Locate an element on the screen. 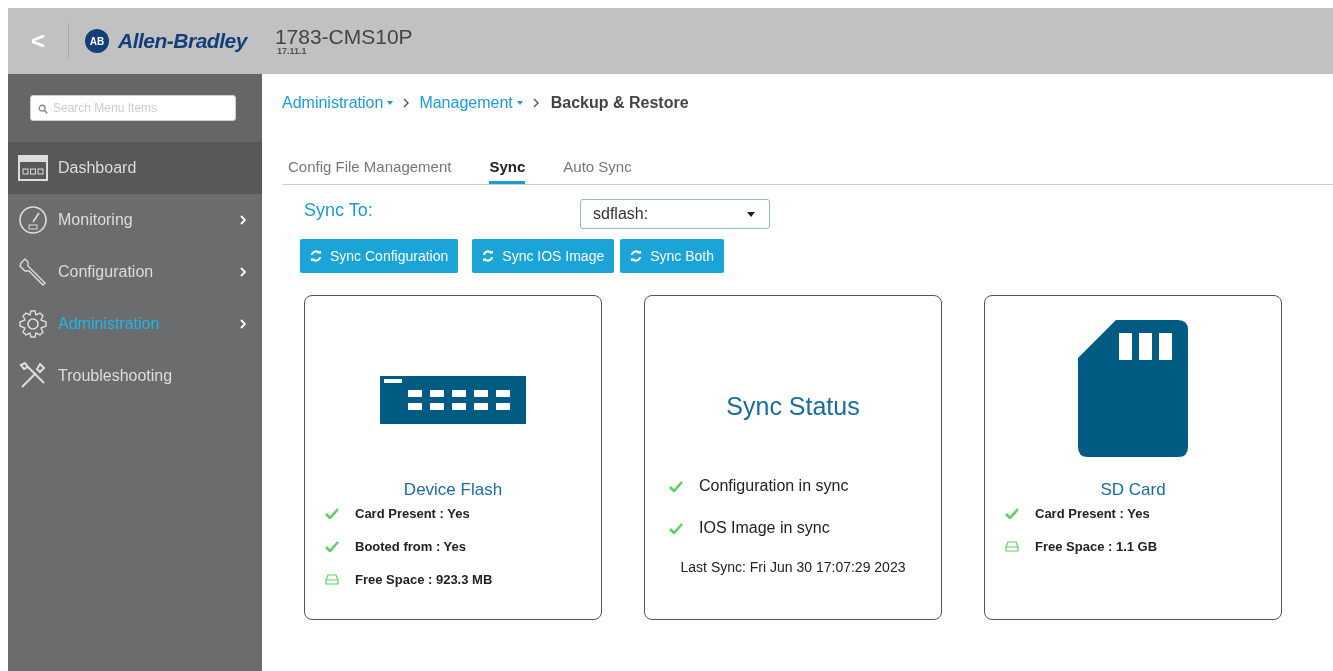 This screenshot has width=1333, height=671. status-text: Free Space : 1.1 GB is located at coordinates (1096, 546).